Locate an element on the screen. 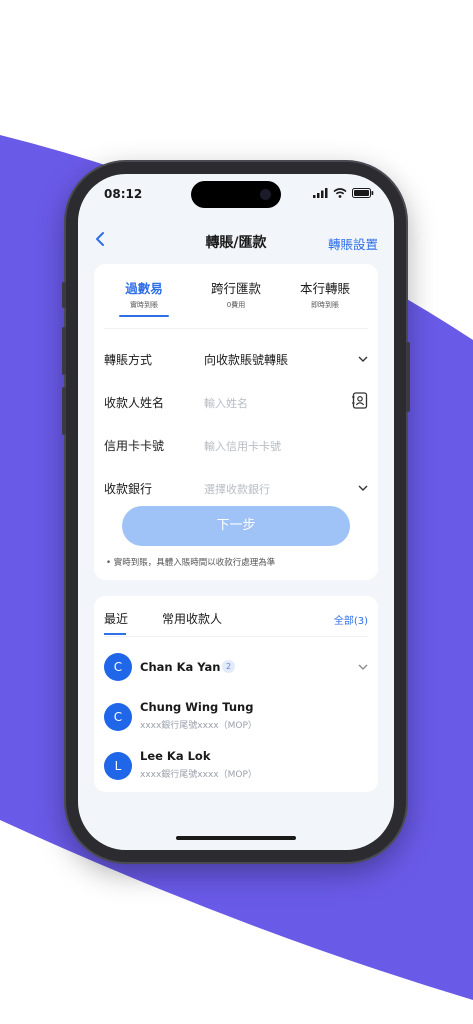 This screenshot has height=1024, width=473. battery-icon is located at coordinates (363, 193).